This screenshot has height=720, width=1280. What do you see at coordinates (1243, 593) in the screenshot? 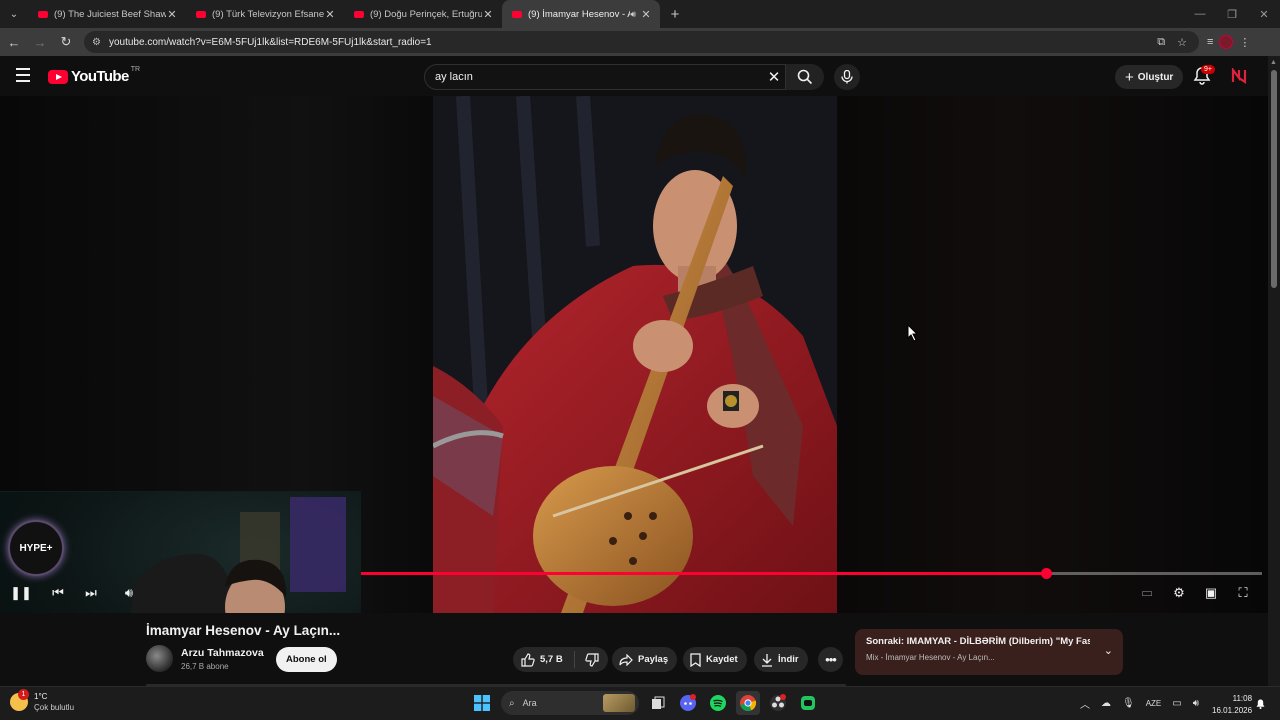
I see `fullscreen-icon: ⛶` at bounding box center [1243, 593].